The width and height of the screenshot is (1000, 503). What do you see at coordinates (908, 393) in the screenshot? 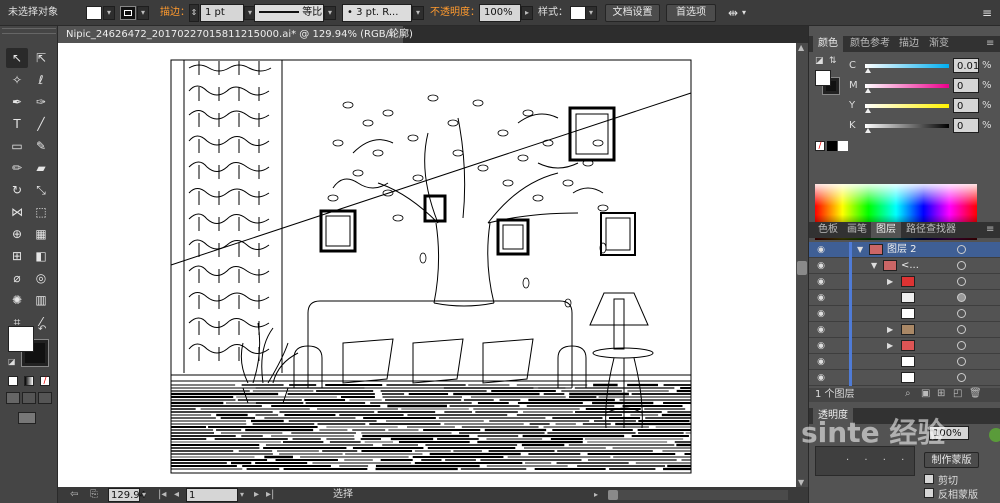
I see `locate-object-icon: ⌕` at bounding box center [908, 393].